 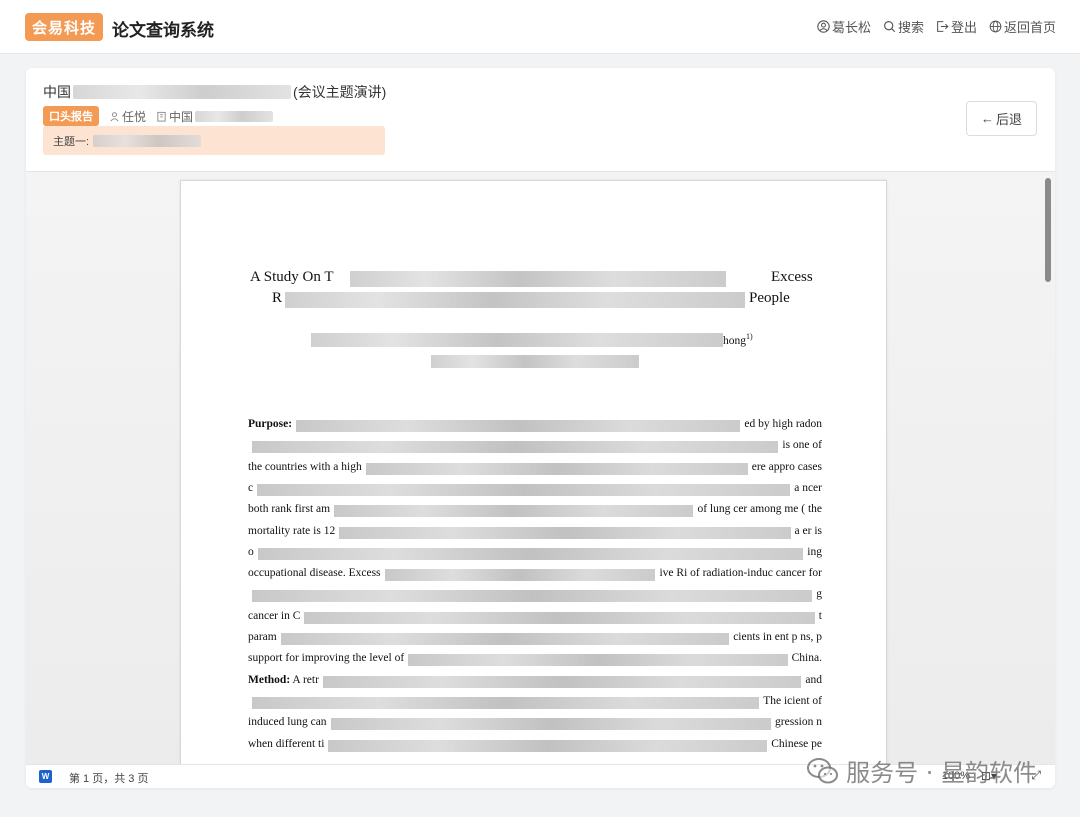 What do you see at coordinates (443, 92) in the screenshot?
I see `paper-title: 中国 (会议主题演讲)` at bounding box center [443, 92].